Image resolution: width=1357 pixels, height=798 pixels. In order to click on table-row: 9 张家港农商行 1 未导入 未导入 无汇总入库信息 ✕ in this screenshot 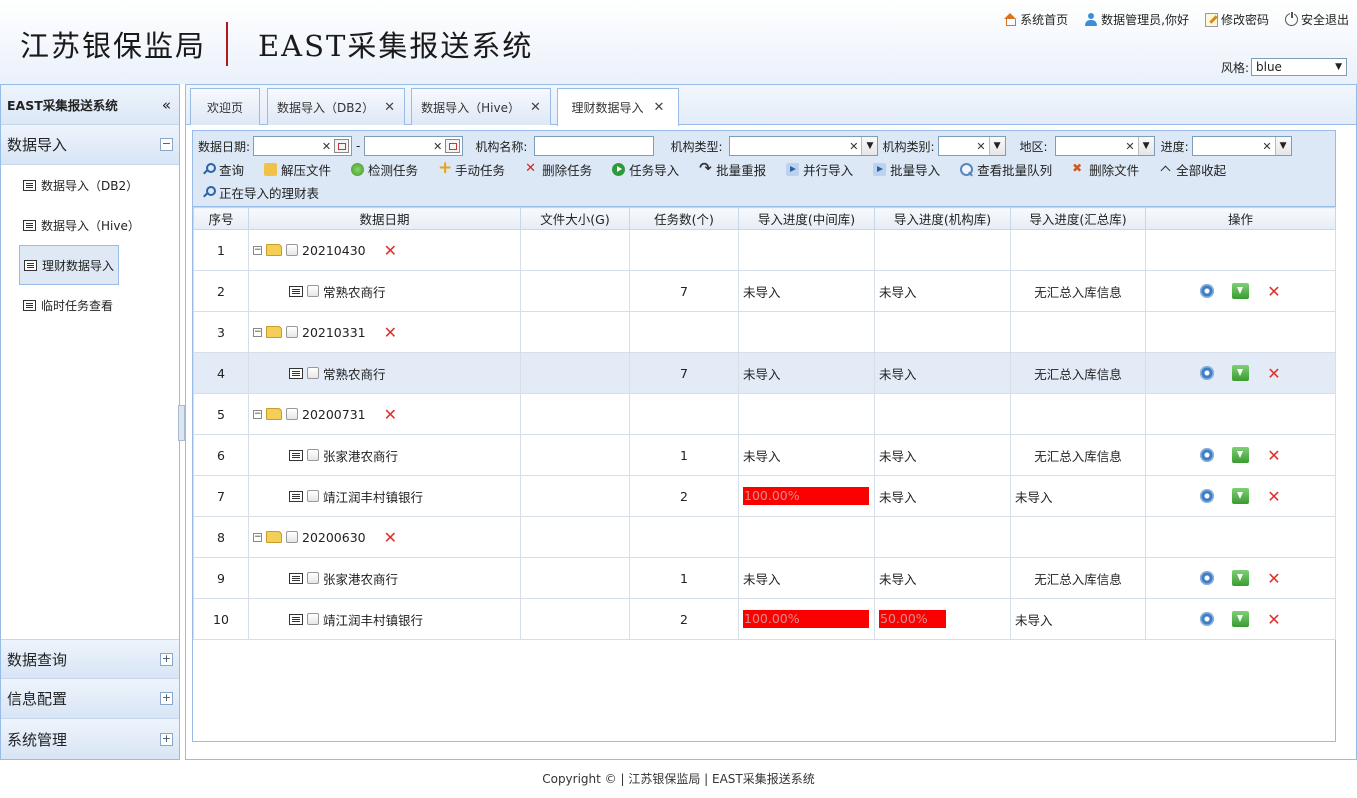, I will do `click(764, 578)`.